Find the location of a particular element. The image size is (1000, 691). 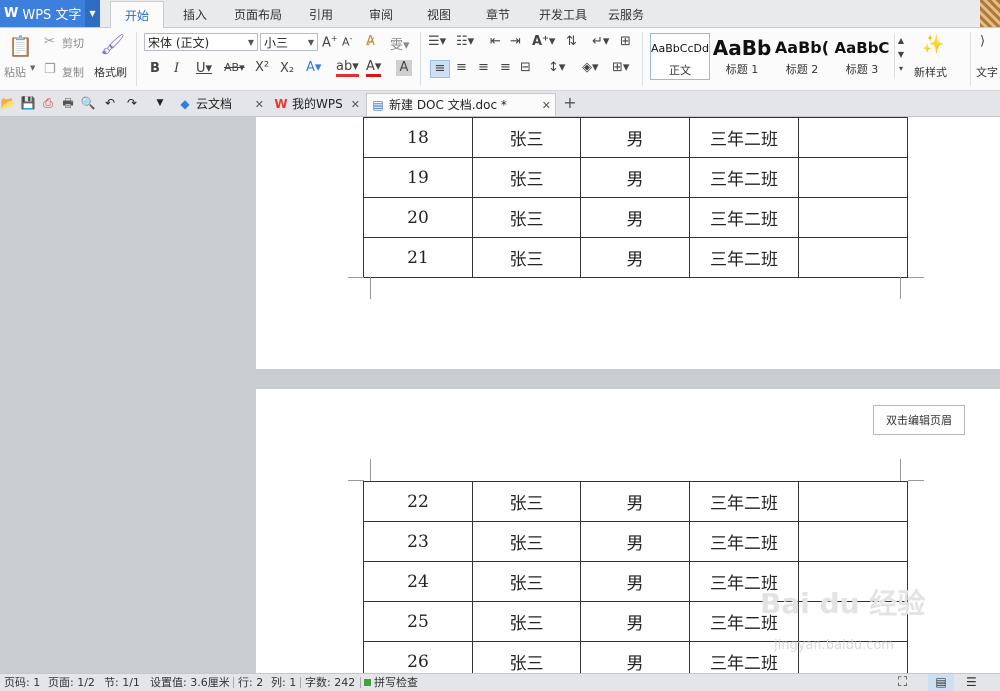

underline-icon: U▾ is located at coordinates (204, 68).